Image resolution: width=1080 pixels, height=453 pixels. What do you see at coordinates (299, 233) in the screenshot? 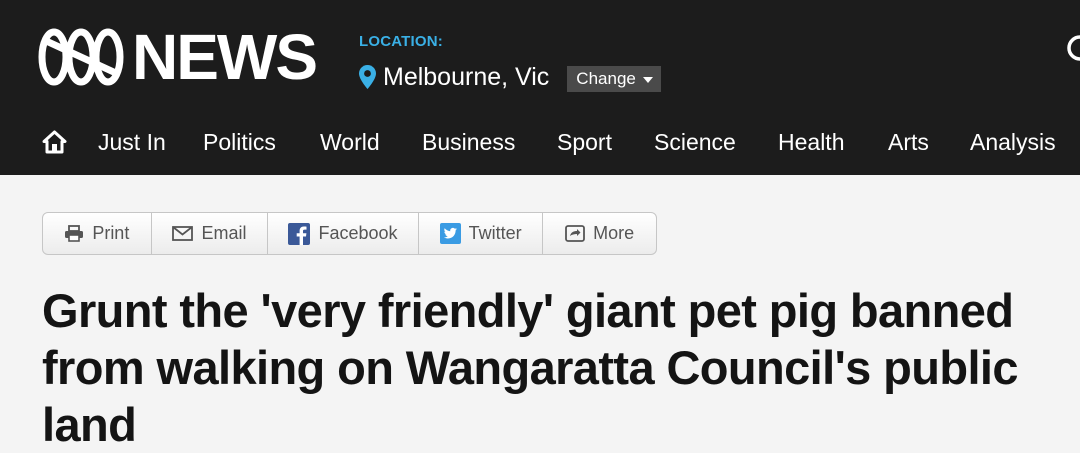
I see `facebook-icon` at bounding box center [299, 233].